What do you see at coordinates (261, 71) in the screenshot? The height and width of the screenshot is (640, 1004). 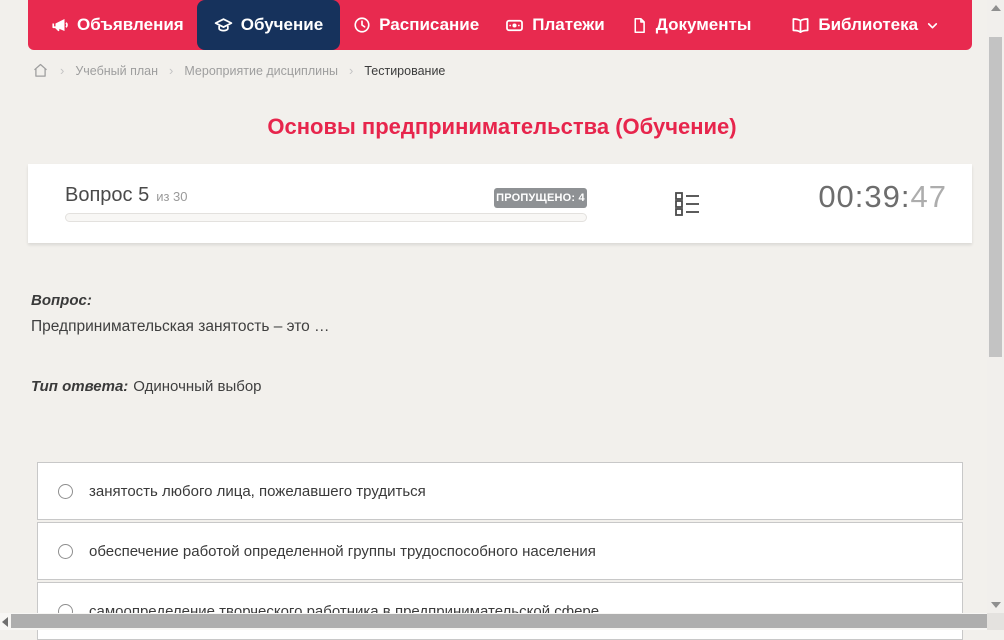 I see `breadcrumb-discipline-event: Мероприятие дисциплины` at bounding box center [261, 71].